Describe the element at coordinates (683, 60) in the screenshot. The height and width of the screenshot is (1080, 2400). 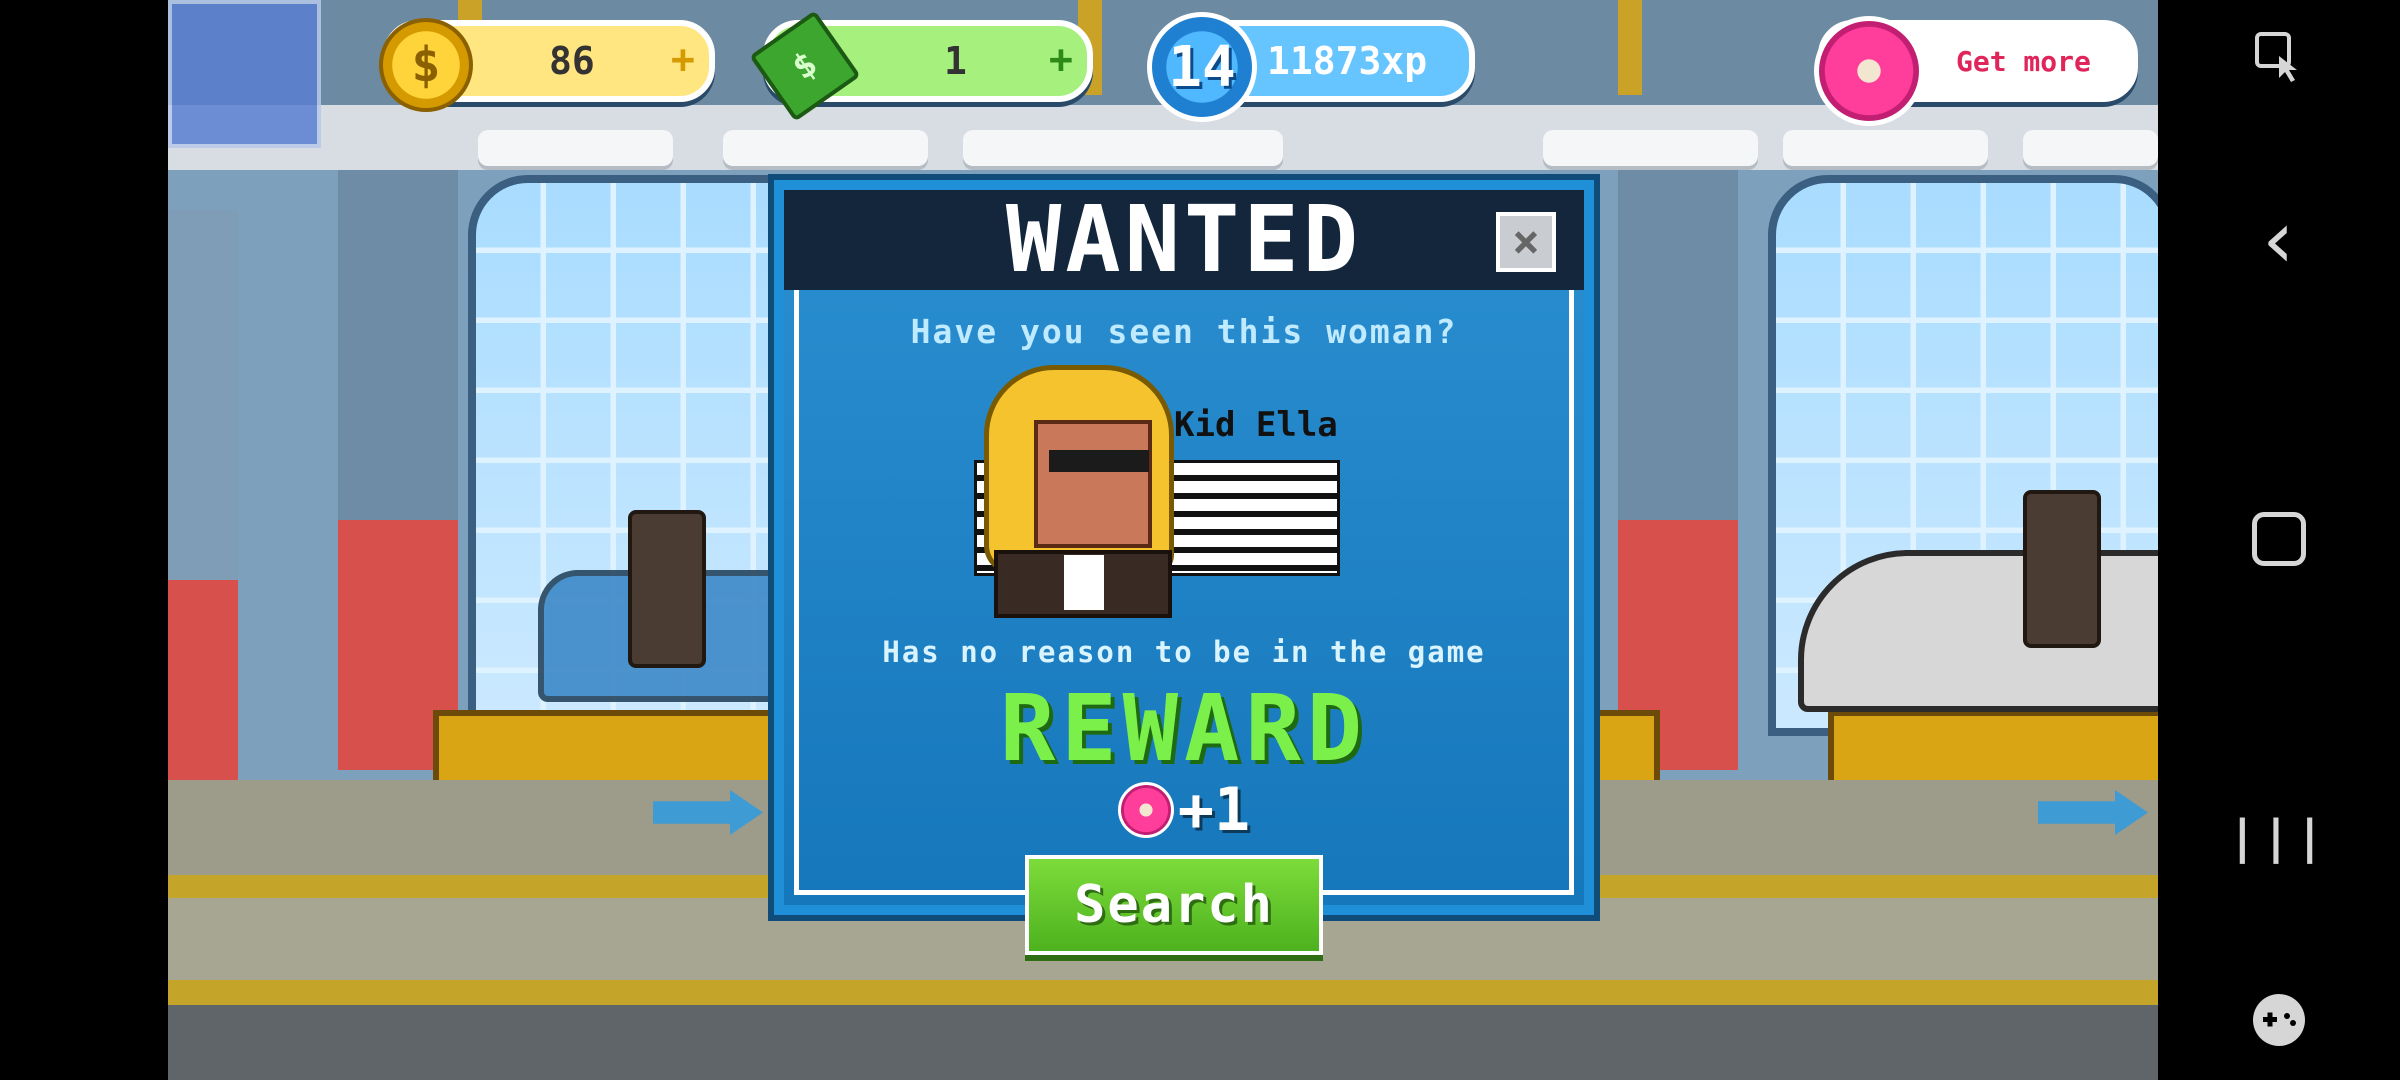
I see `add-coins-icon: +` at that location.